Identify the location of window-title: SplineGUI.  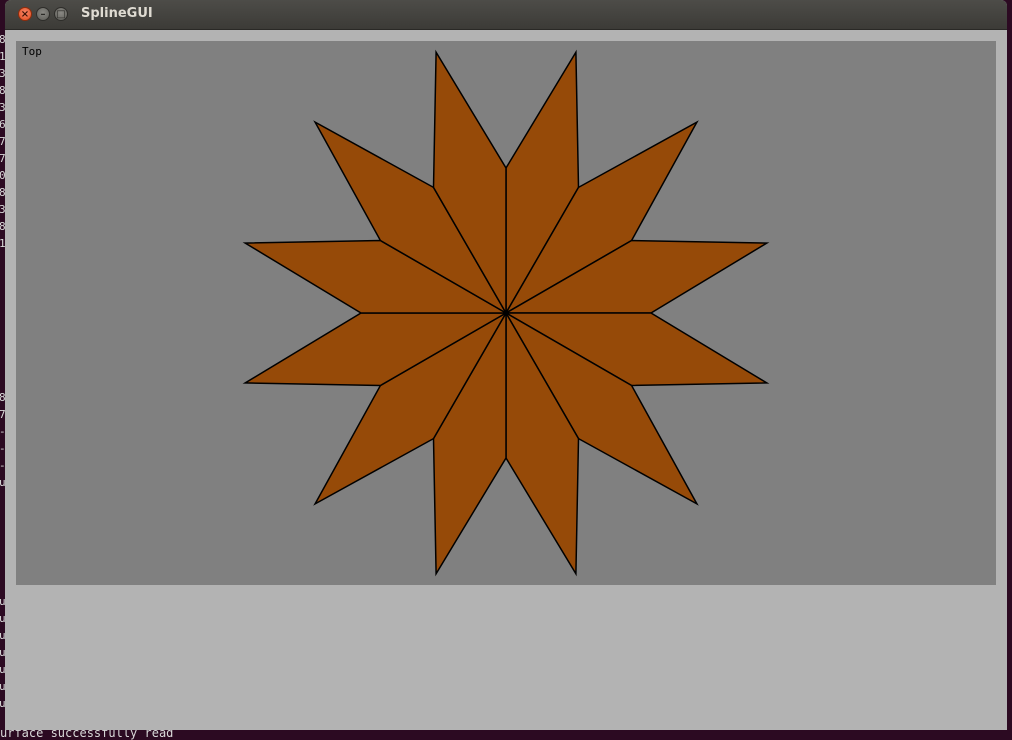
(117, 13).